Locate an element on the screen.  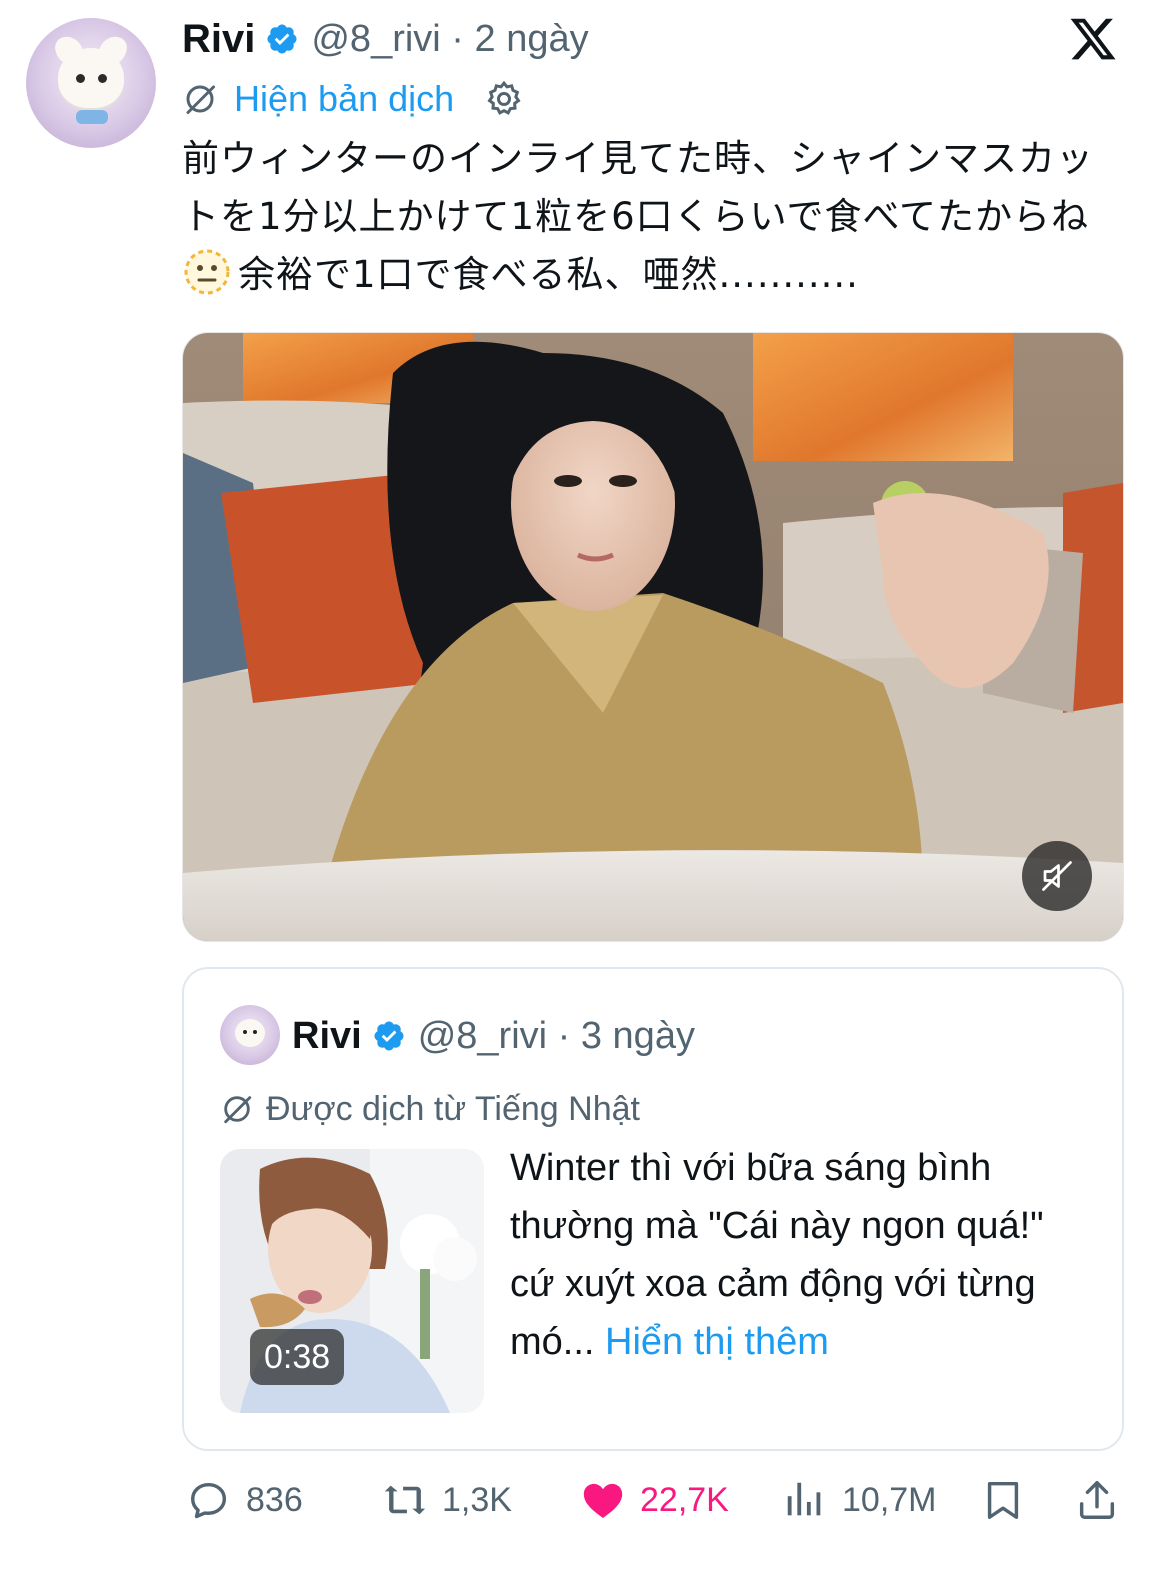
dotted-line-face-emoji-icon is located at coordinates (207, 272).